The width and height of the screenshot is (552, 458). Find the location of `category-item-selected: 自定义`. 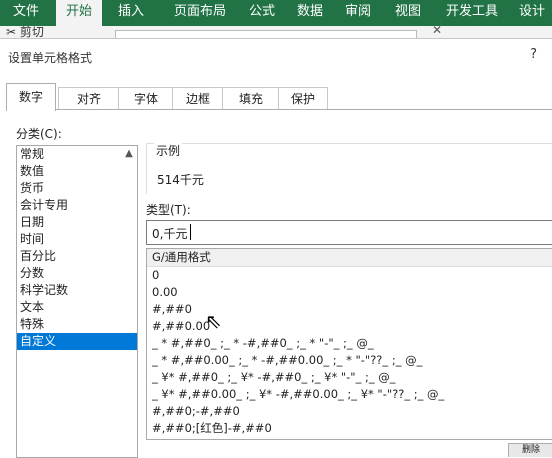

category-item-selected: 自定义 is located at coordinates (77, 341).